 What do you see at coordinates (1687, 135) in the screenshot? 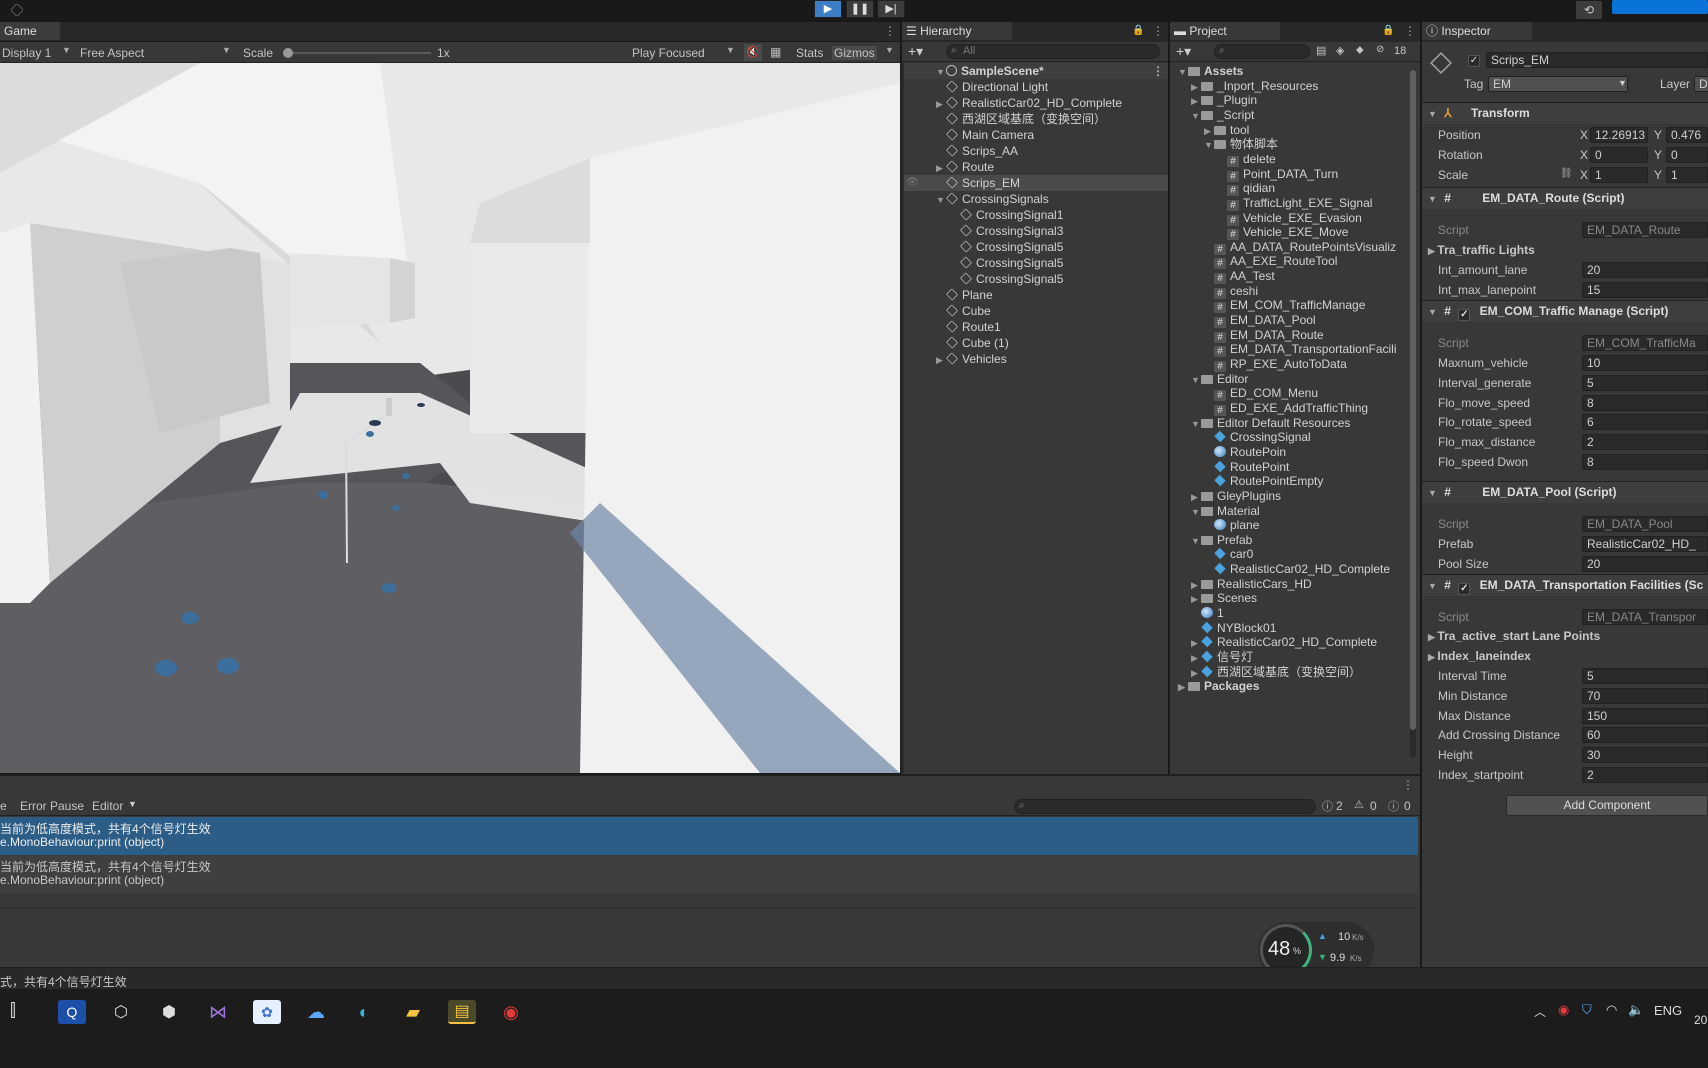
I see `position-y-field: 0.476` at bounding box center [1687, 135].